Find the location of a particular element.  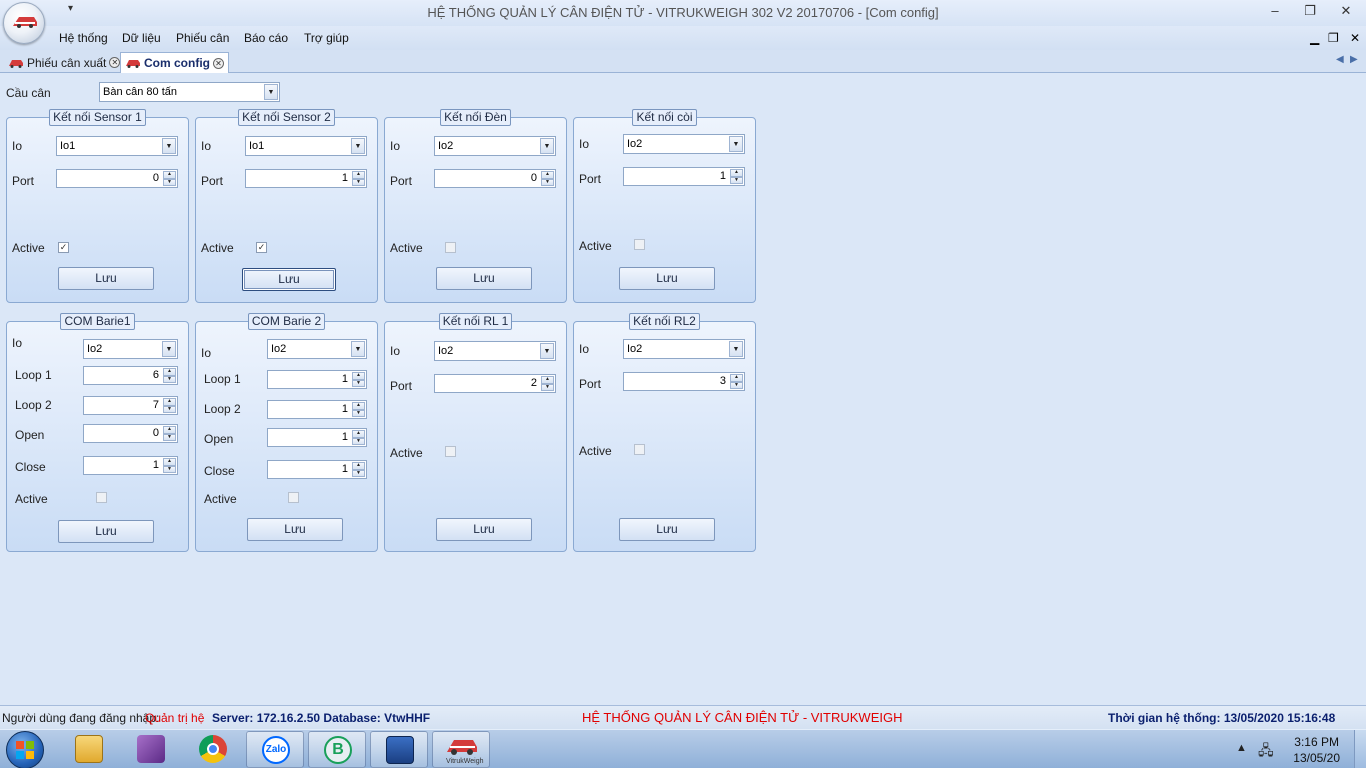

scale-combo: Bàn cân 80 tấn ▼ is located at coordinates (189, 92).